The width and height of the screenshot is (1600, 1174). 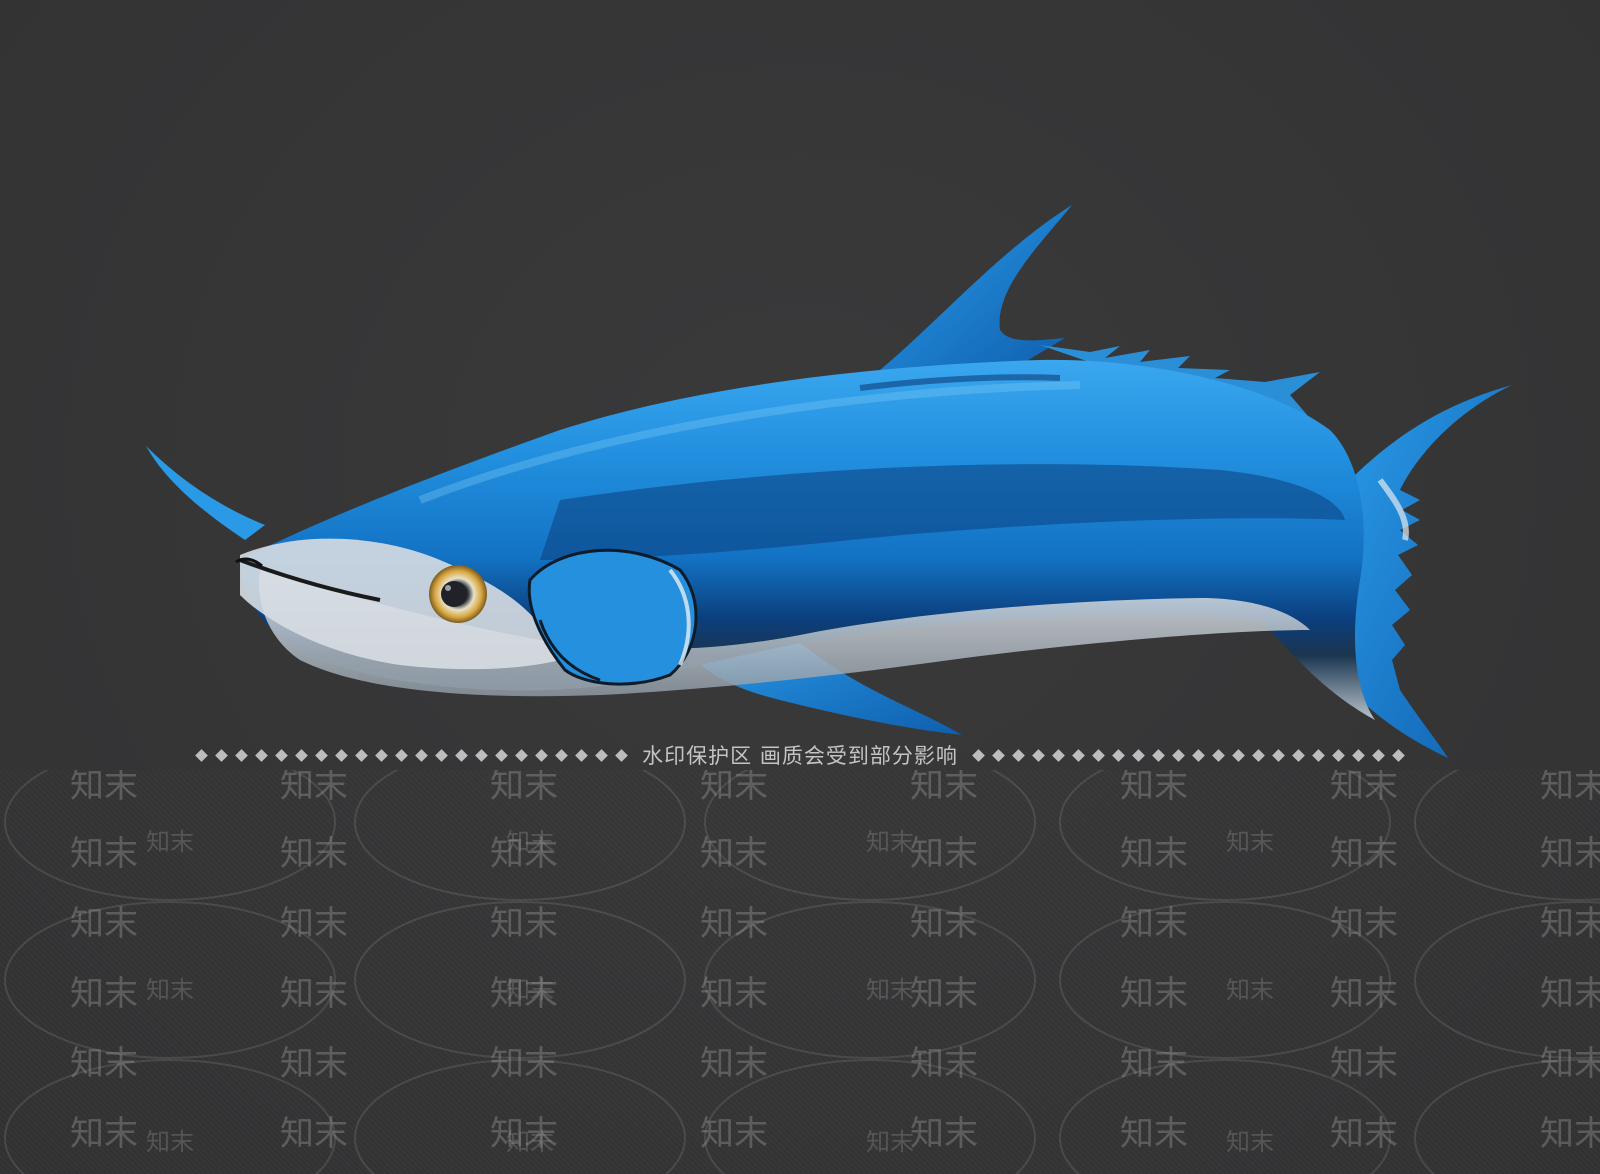 I want to click on watermark-banner-text: 水印保护区 画质会受到部分影响, so click(x=800, y=756).